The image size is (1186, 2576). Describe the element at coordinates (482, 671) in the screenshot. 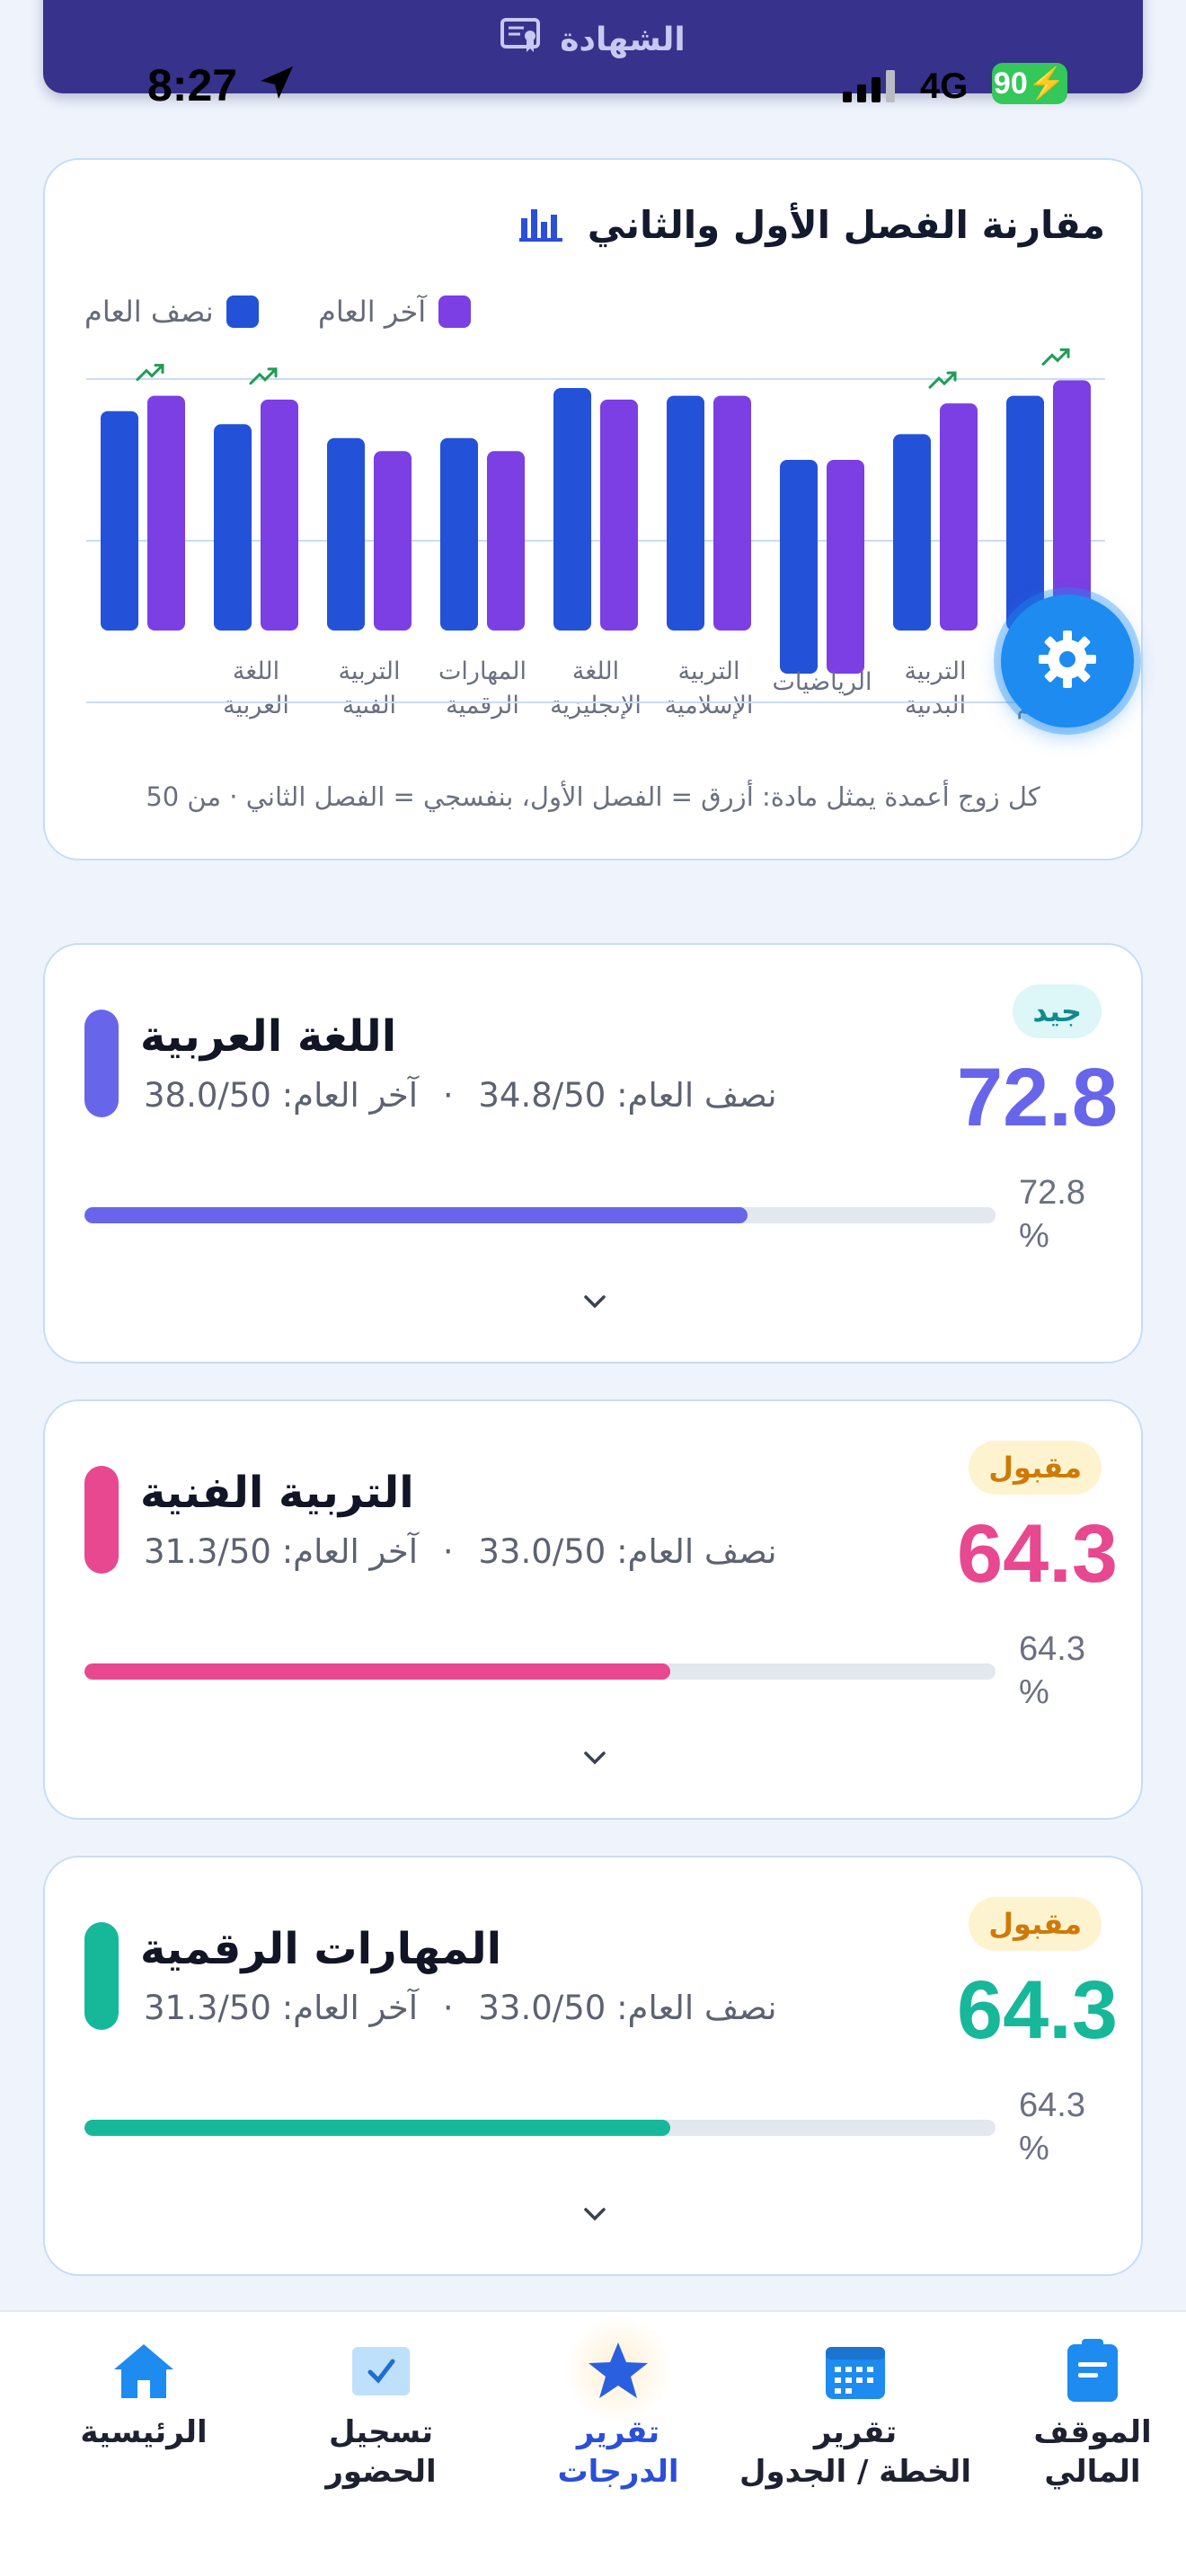

I see `x-tick-label: المهارات` at that location.